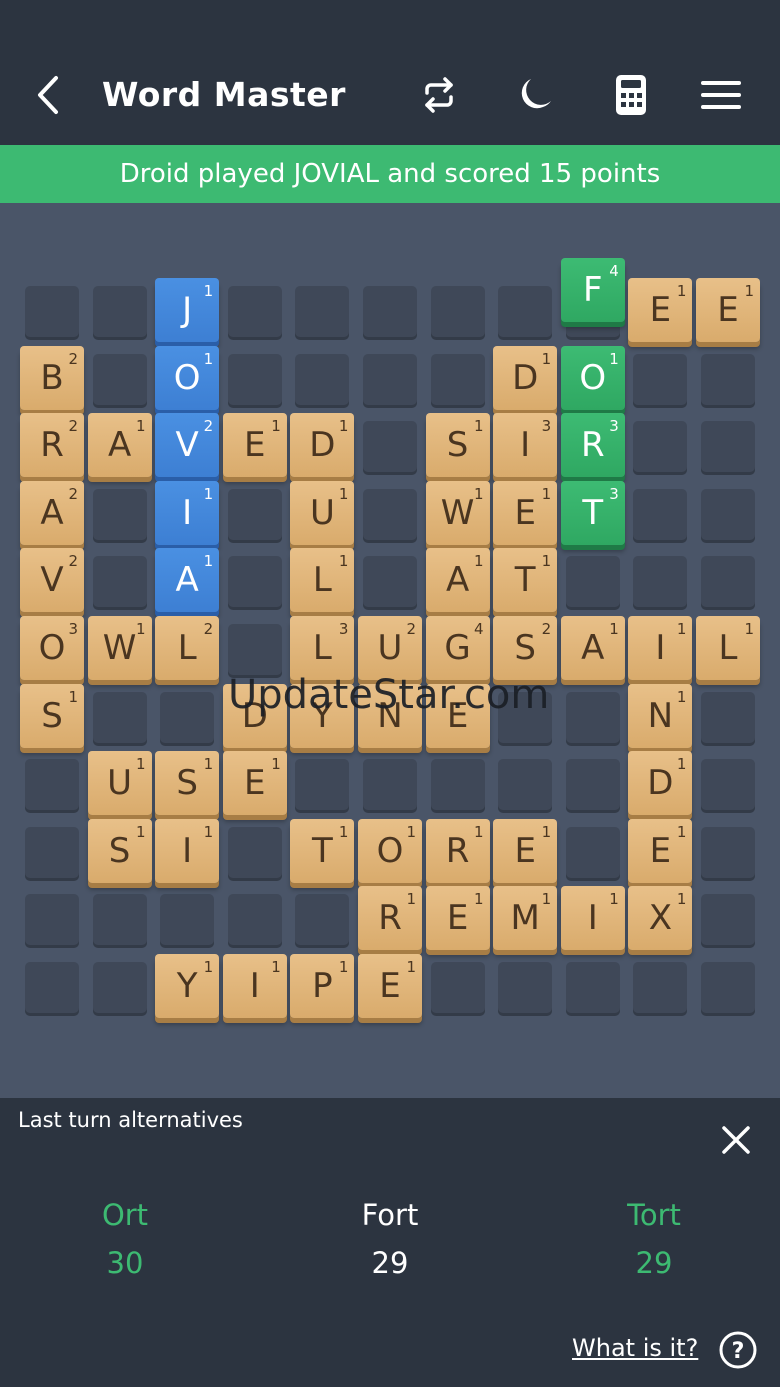 The height and width of the screenshot is (1387, 780). What do you see at coordinates (525, 445) in the screenshot?
I see `letter-tile: I3` at bounding box center [525, 445].